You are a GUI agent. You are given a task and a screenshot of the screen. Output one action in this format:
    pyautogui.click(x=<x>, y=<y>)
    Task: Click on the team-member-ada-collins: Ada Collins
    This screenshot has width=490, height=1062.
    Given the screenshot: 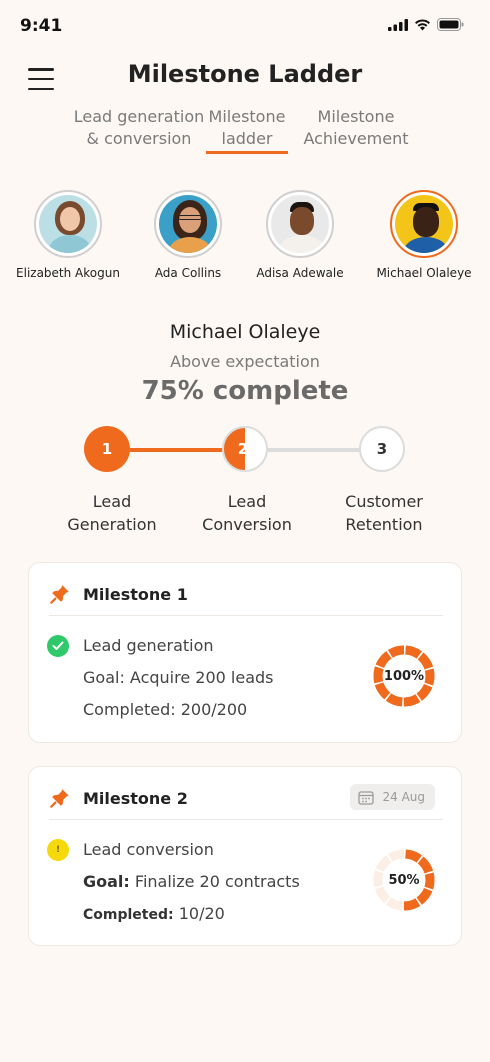 What is the action you would take?
    pyautogui.click(x=188, y=235)
    